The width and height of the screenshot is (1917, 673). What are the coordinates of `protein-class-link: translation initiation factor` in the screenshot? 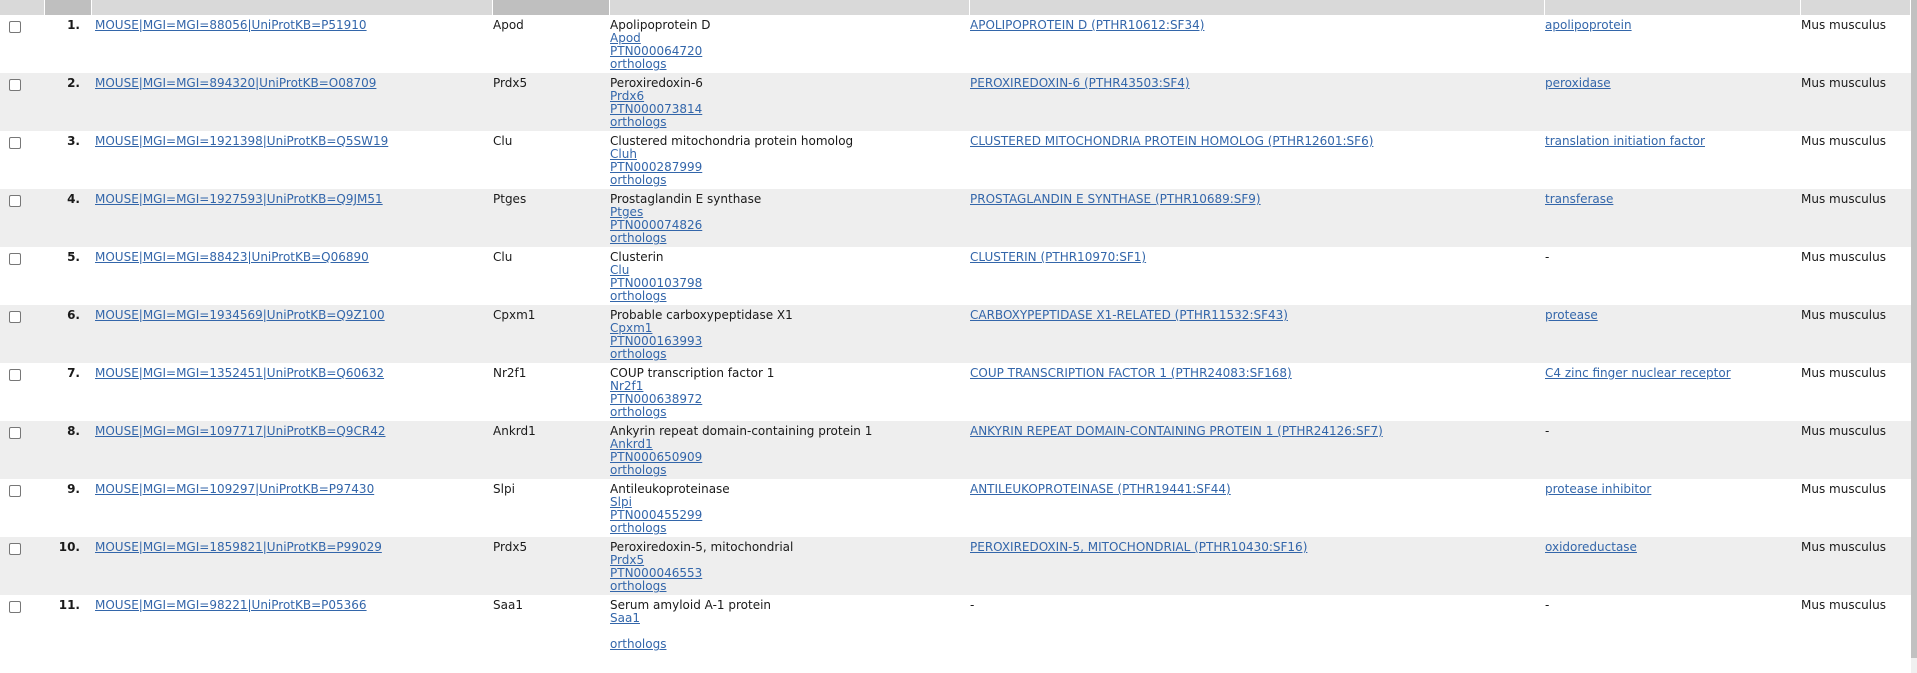 It's located at (1625, 141).